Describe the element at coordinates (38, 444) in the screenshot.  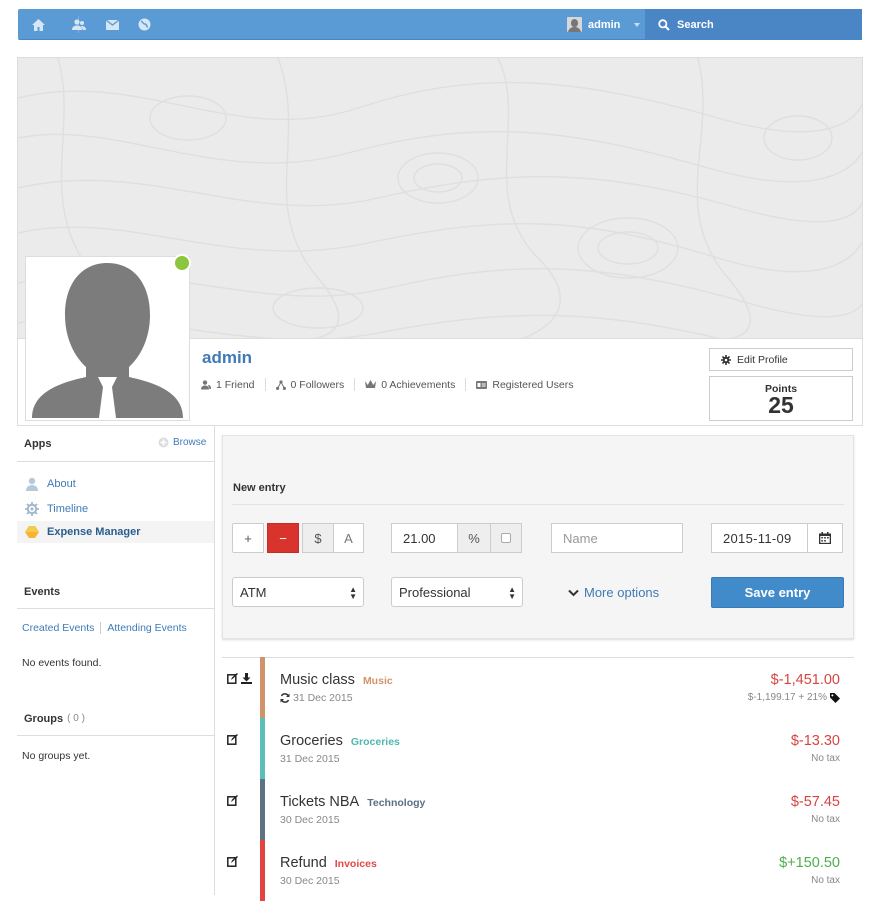
I see `apps-heading: Apps` at that location.